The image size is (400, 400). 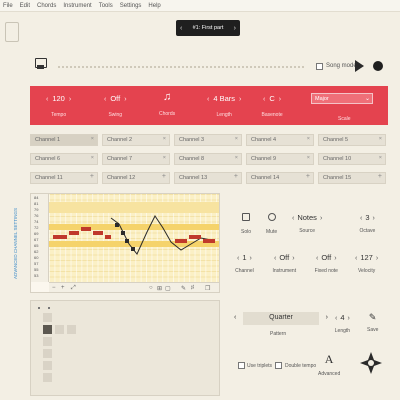 I want to click on basenote-control: ‹ C › Basenote, so click(x=272, y=106).